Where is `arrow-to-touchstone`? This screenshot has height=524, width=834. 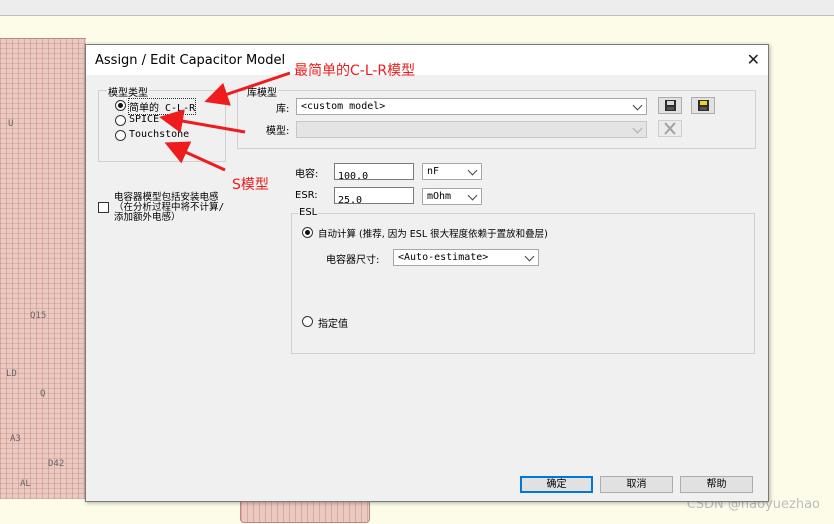
arrow-to-touchstone is located at coordinates (195, 156).